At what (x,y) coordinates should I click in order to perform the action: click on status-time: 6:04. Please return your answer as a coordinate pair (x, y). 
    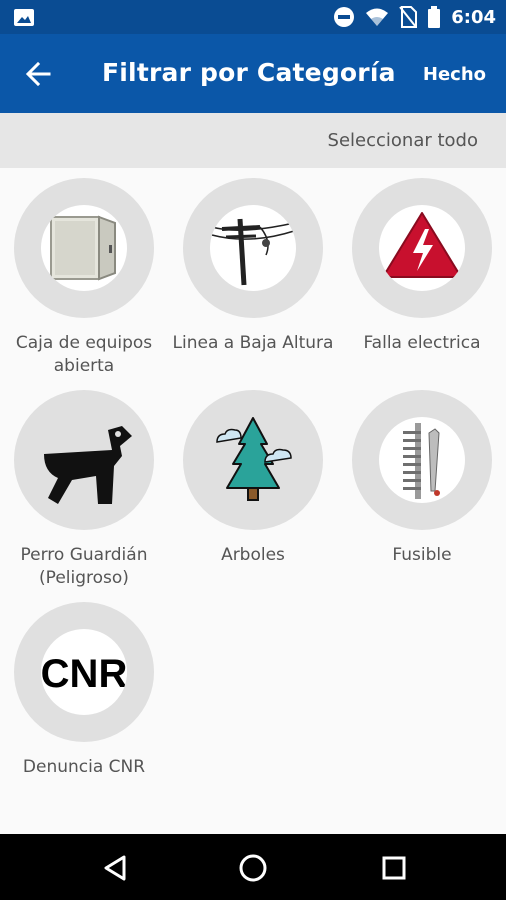
    Looking at the image, I should click on (473, 17).